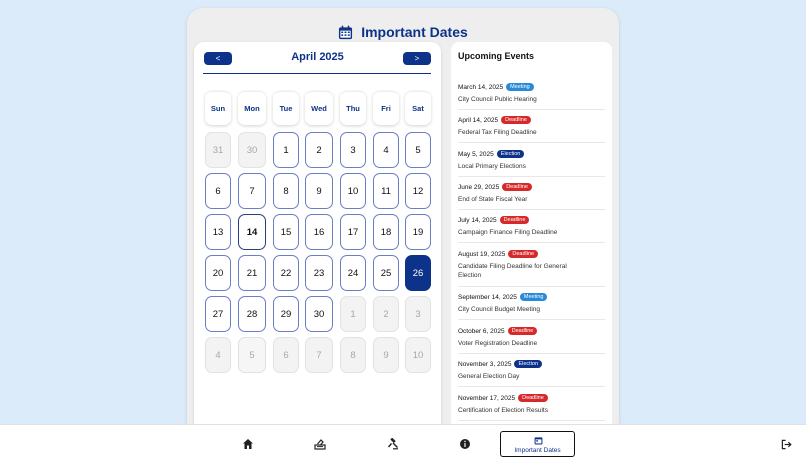  I want to click on weekday-header: Mon, so click(252, 108).